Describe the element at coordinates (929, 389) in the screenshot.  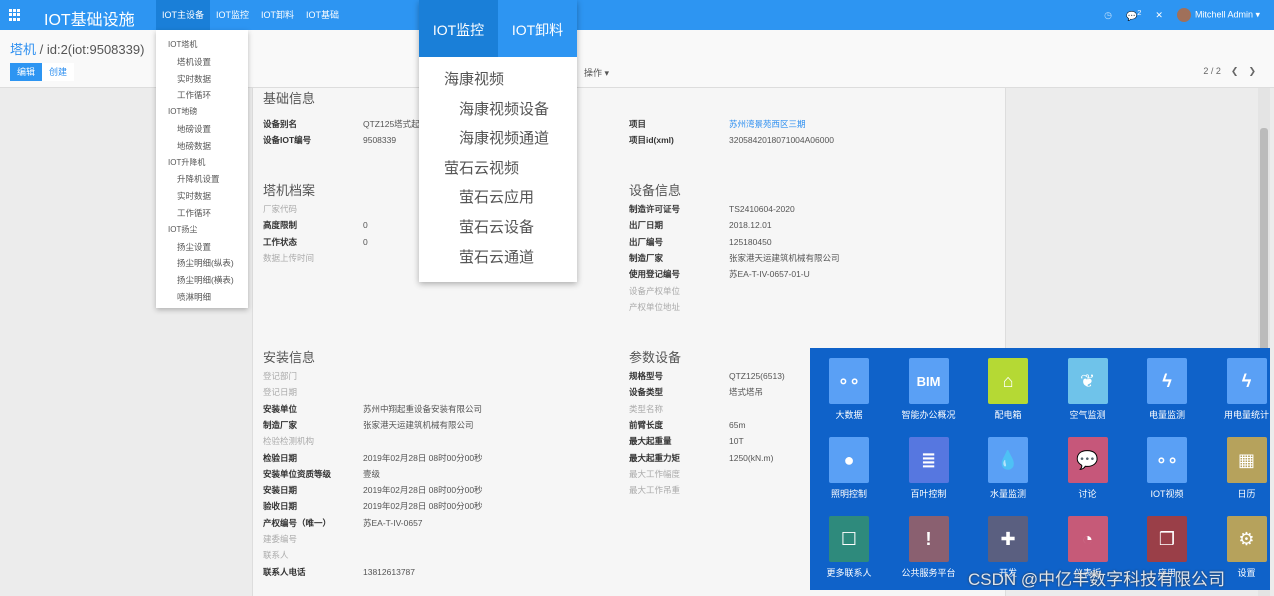
I see `app-tile: BIM 智能办公概况` at that location.